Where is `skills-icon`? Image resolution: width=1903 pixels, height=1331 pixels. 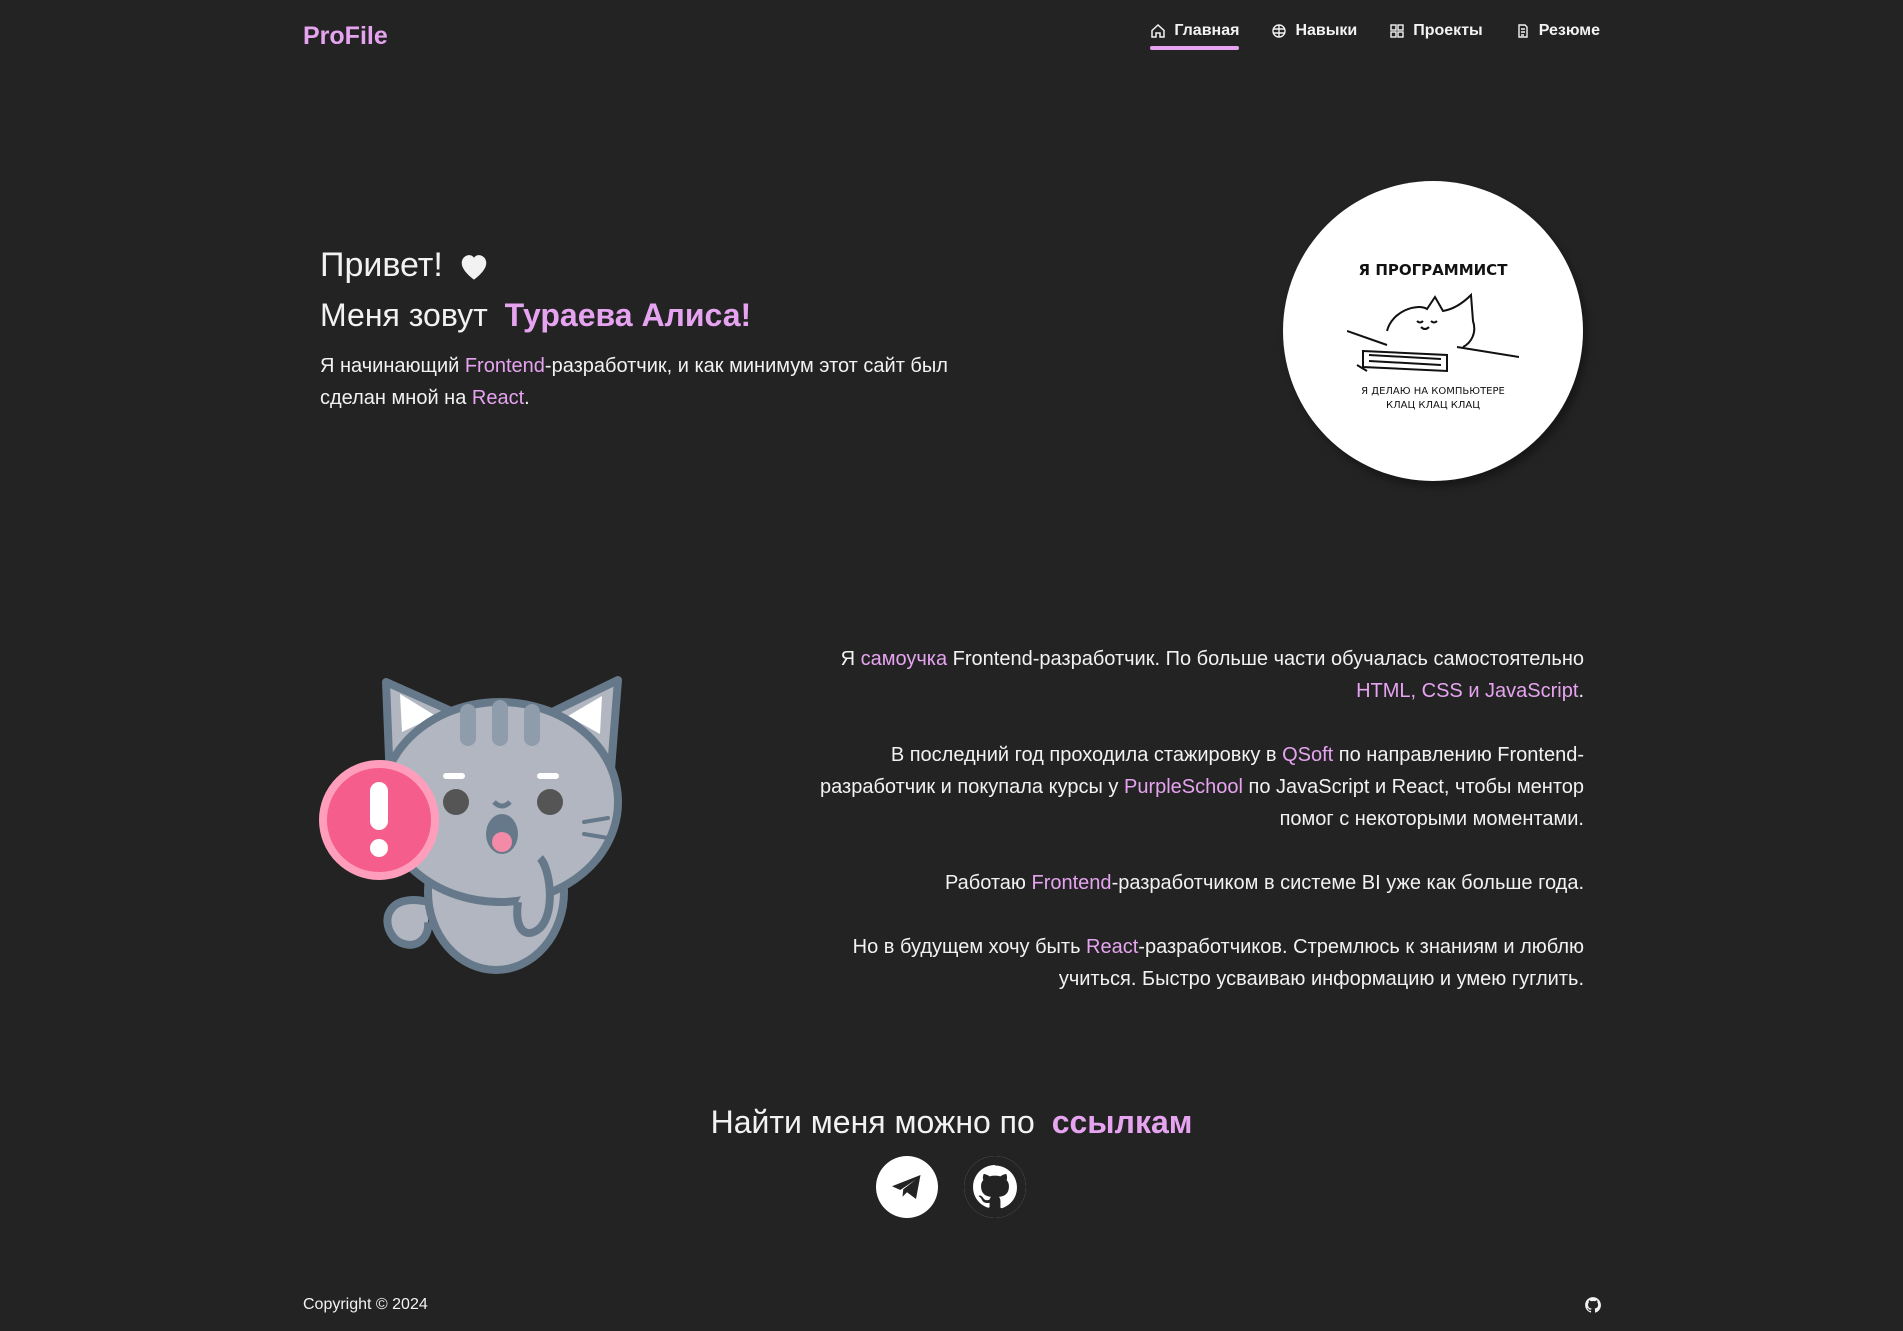
skills-icon is located at coordinates (1279, 31).